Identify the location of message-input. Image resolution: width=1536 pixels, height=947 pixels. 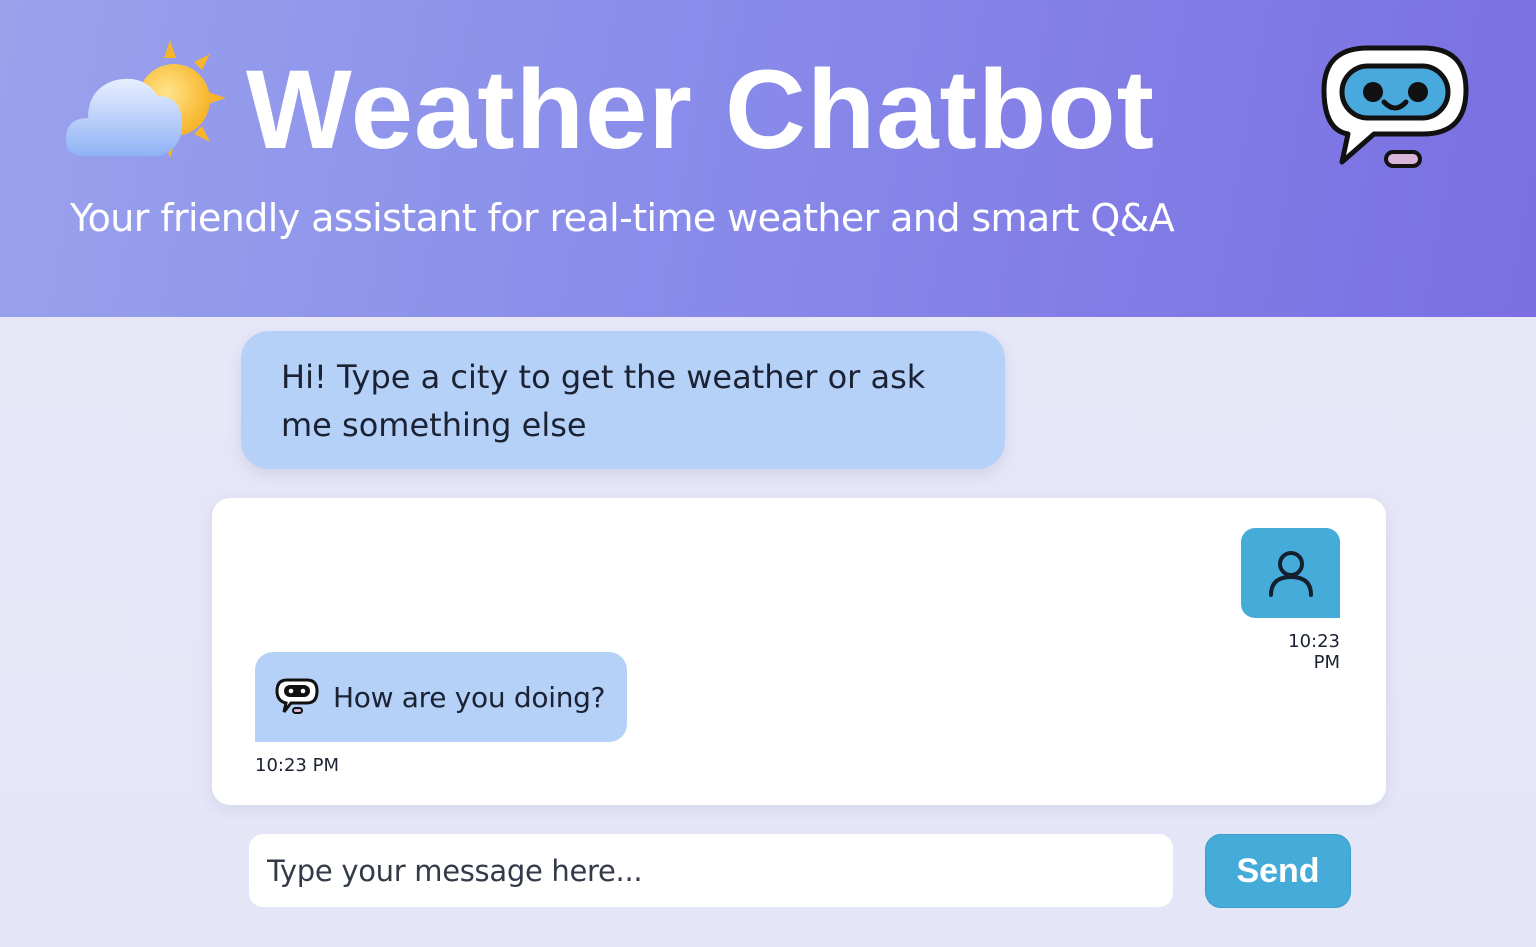
(711, 870).